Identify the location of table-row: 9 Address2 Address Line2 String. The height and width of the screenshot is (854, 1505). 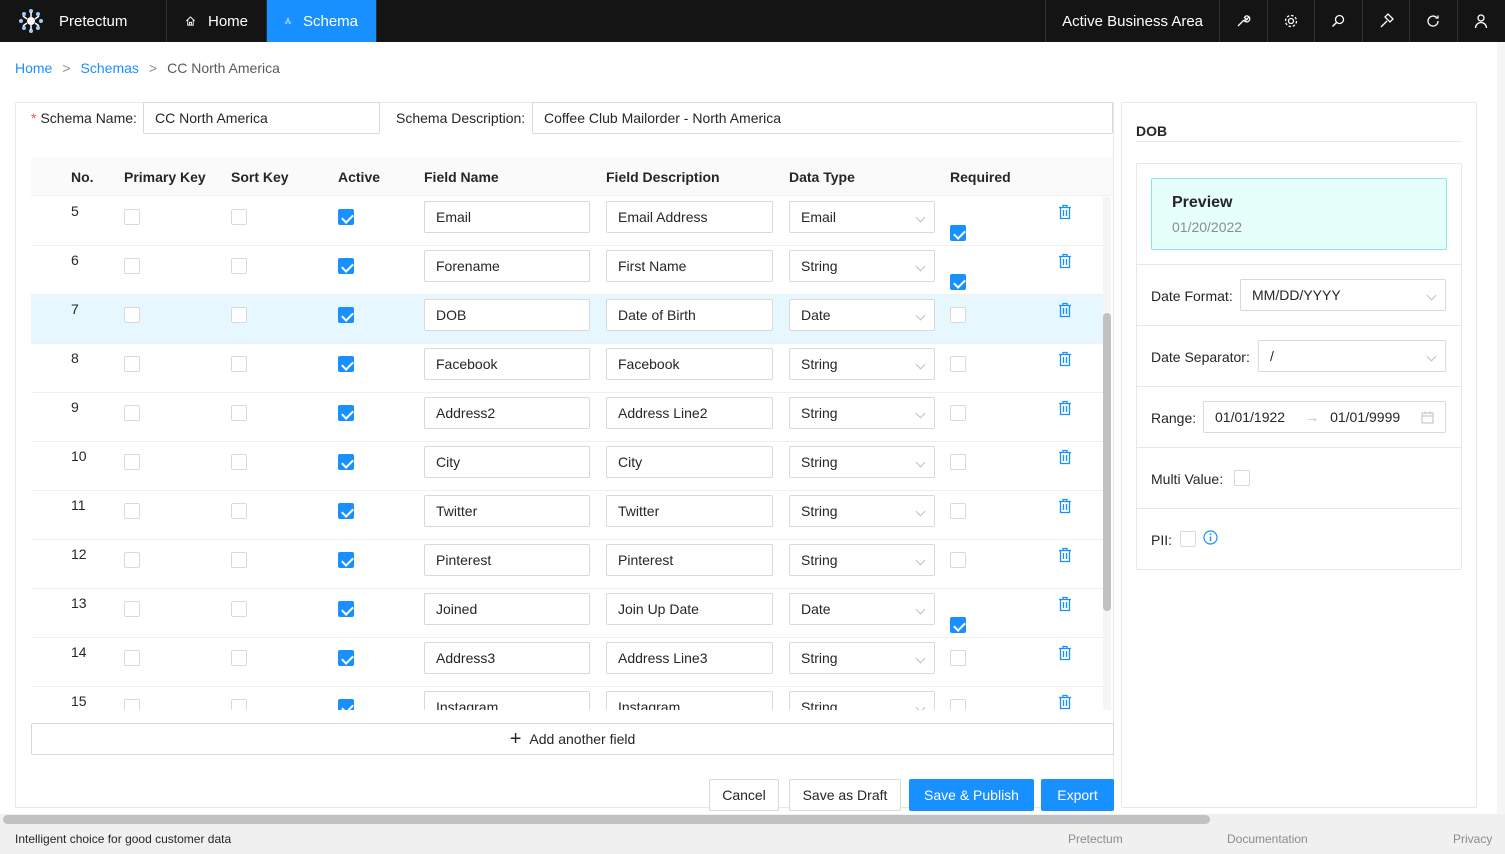
(567, 417).